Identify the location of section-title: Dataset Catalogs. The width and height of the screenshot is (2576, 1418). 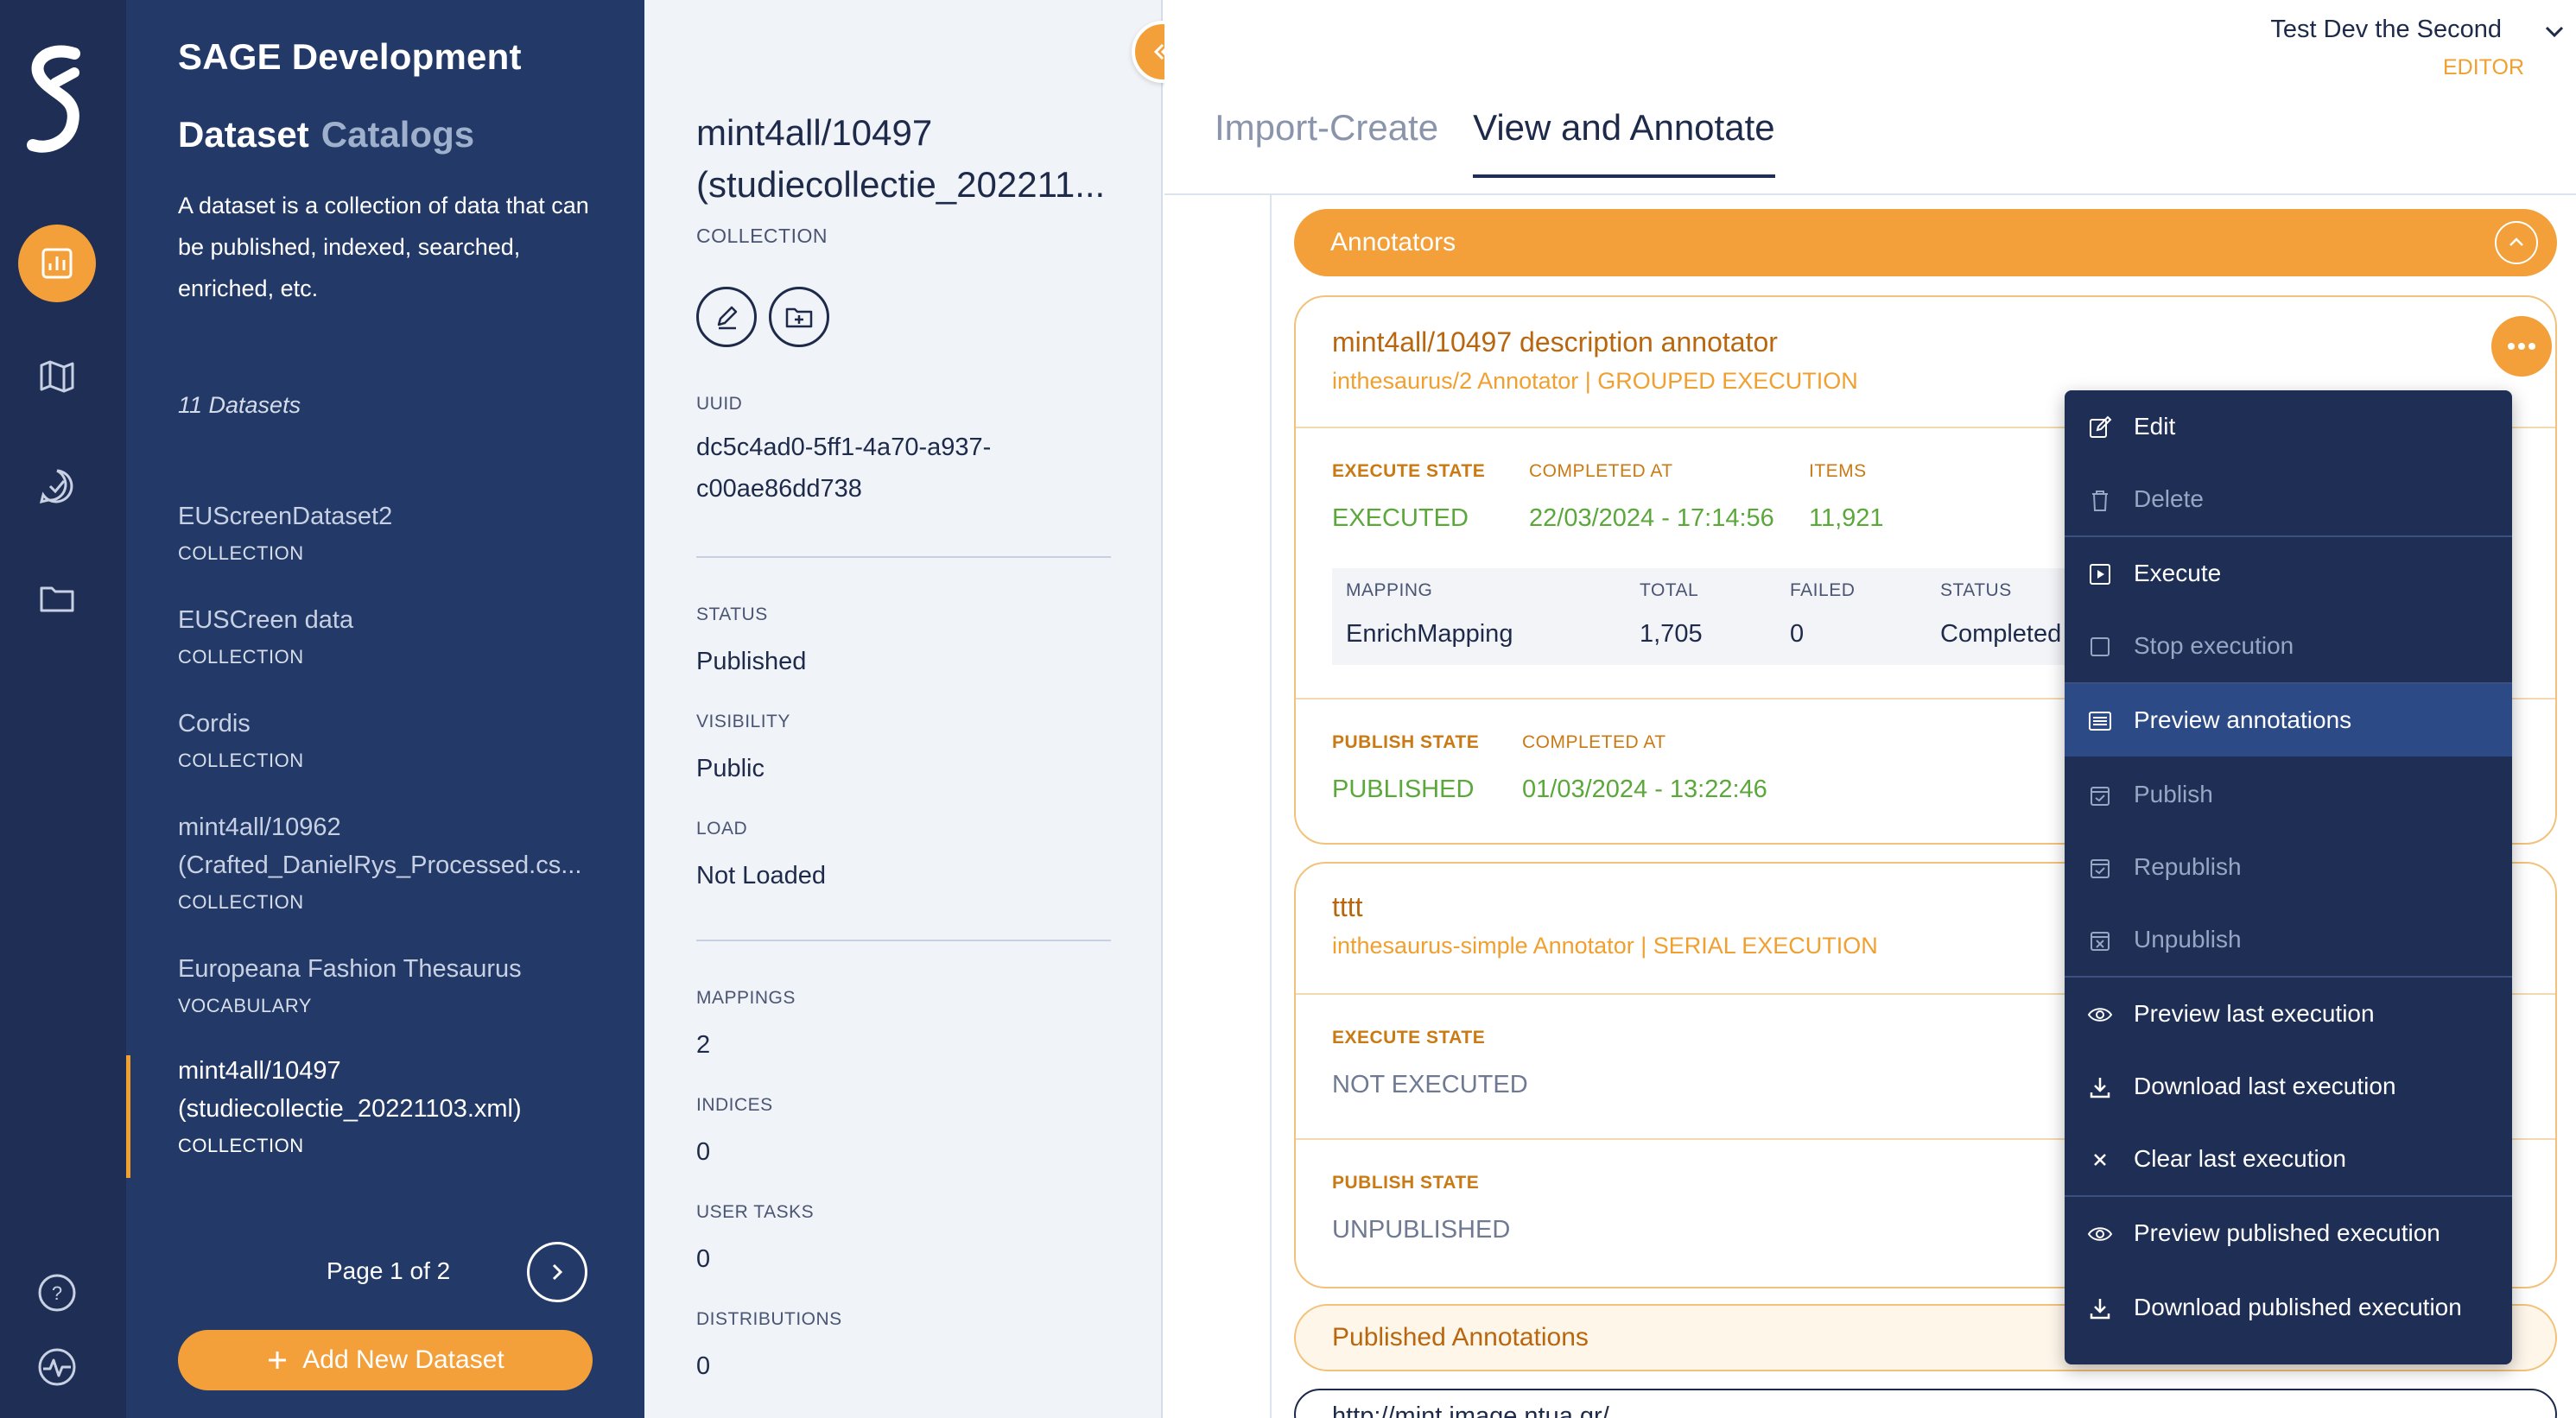
(326, 134).